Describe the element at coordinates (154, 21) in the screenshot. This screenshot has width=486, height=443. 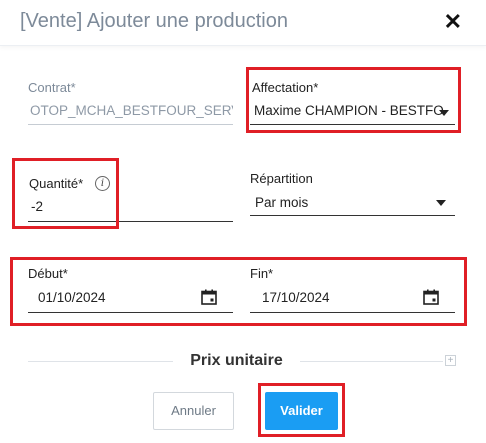
I see `modal-title: [Vente] Ajouter une production` at that location.